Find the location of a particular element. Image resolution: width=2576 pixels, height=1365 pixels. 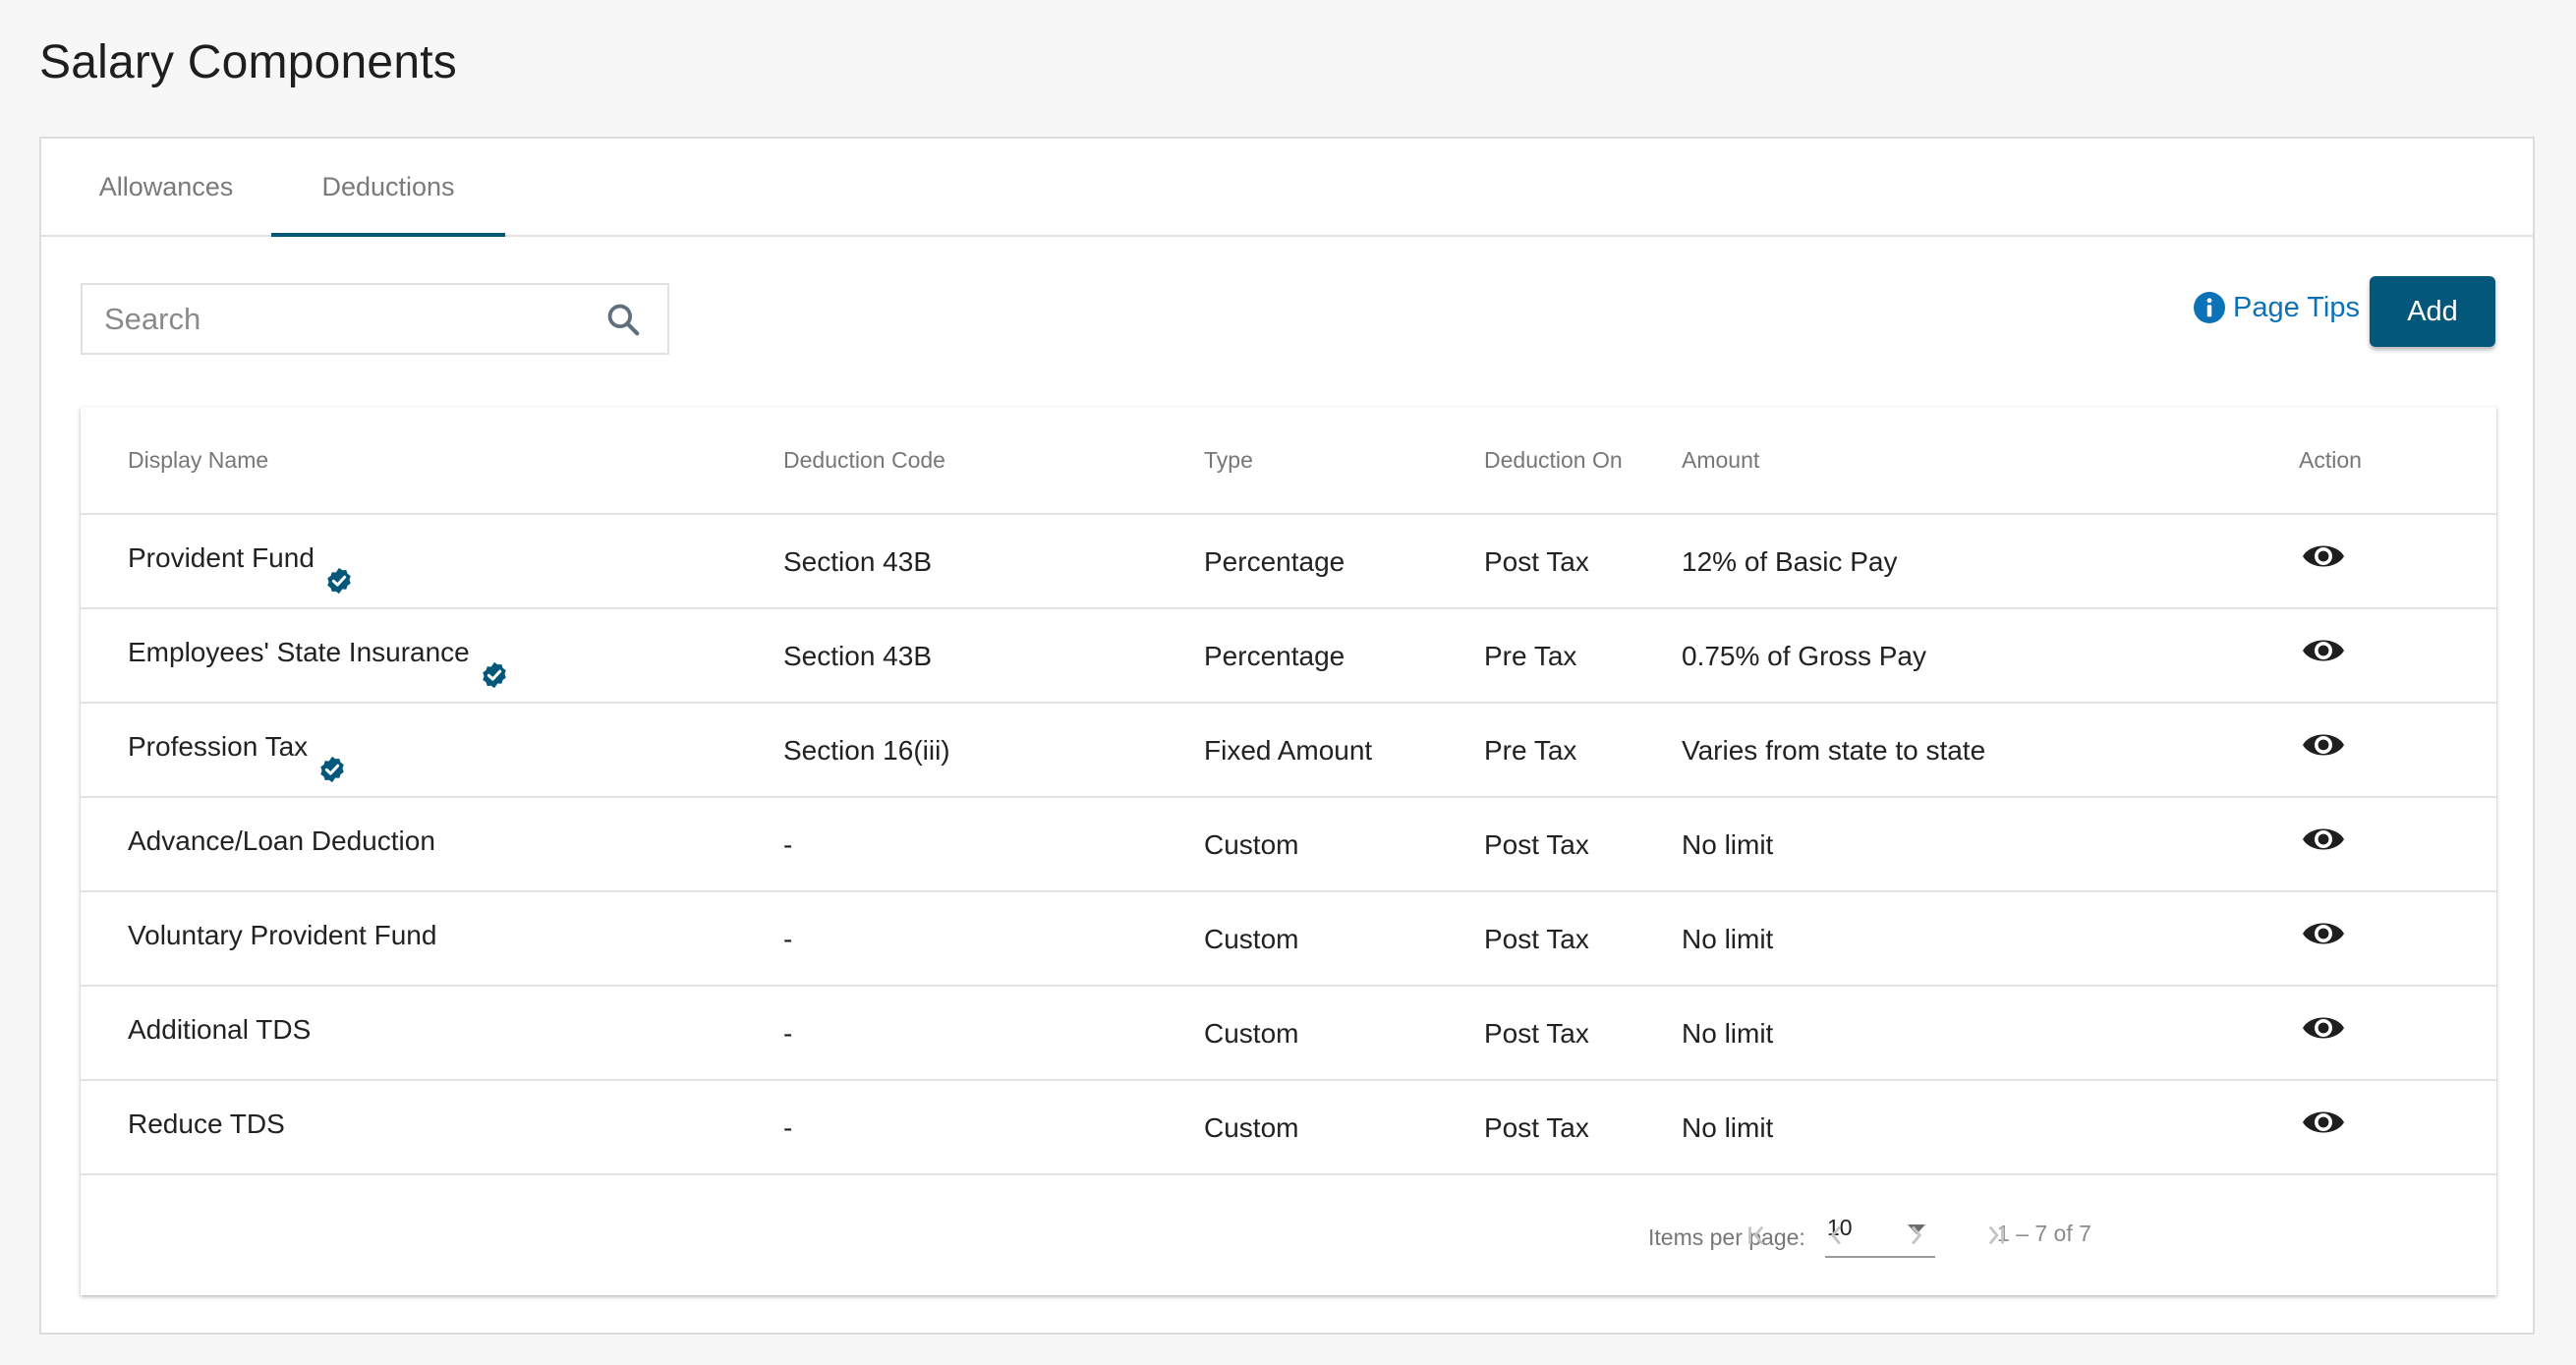

cell-display-name: Advance/Loan Deduction is located at coordinates (281, 841).